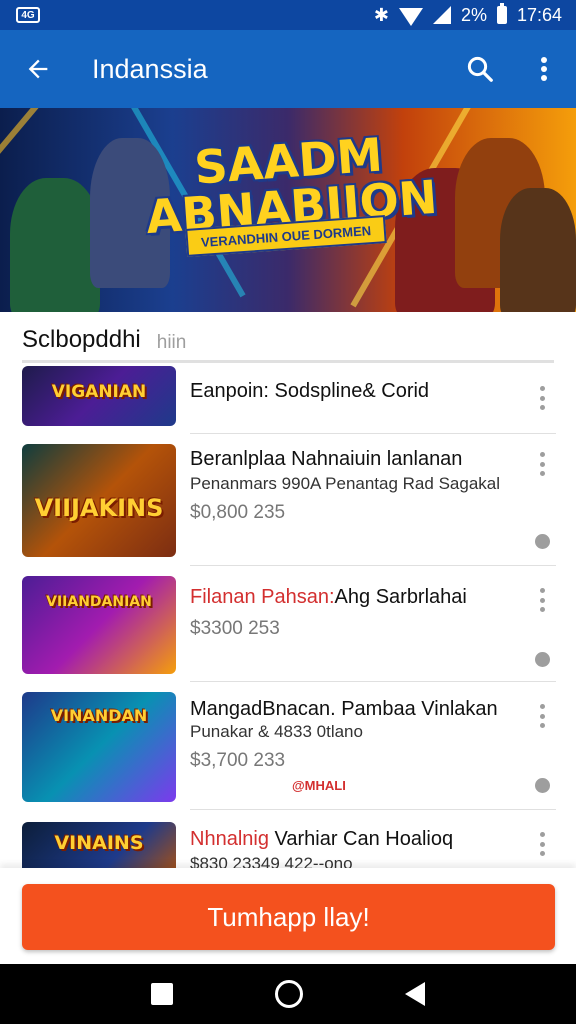 Image resolution: width=576 pixels, height=1024 pixels. I want to click on status-left: 4G, so click(28, 15).